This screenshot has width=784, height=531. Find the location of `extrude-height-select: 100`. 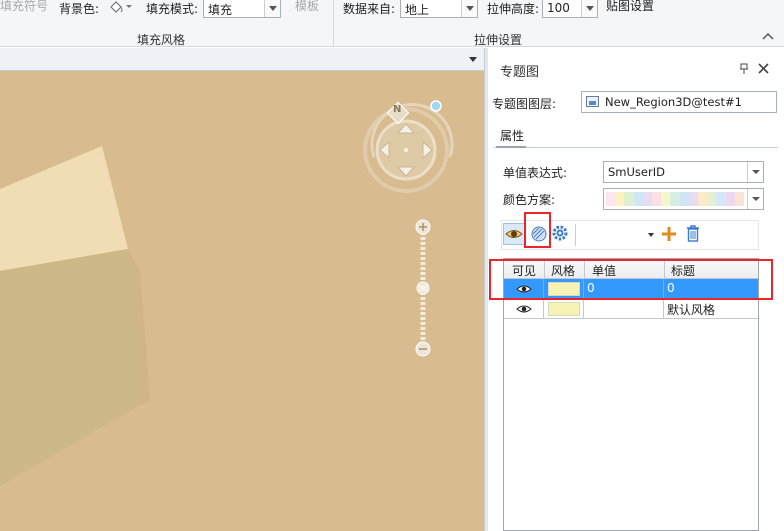

extrude-height-select: 100 is located at coordinates (570, 9).